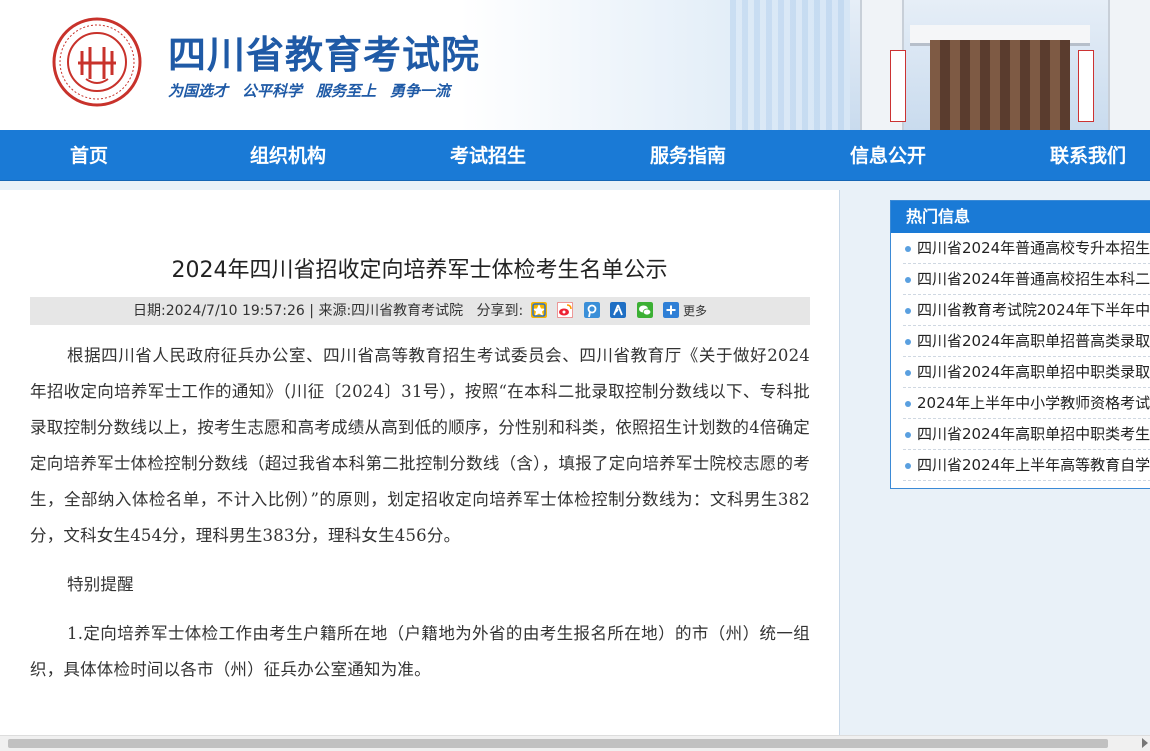  Describe the element at coordinates (1026, 403) in the screenshot. I see `hot-info-item: 2024年上半年中小学教师资格考试` at that location.